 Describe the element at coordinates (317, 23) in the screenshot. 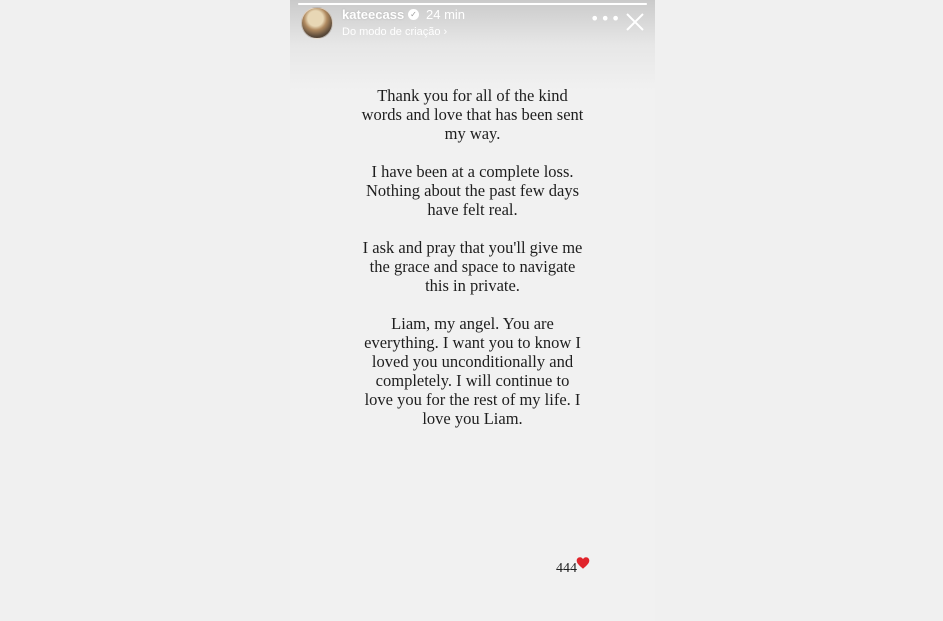

I see `avatar` at that location.